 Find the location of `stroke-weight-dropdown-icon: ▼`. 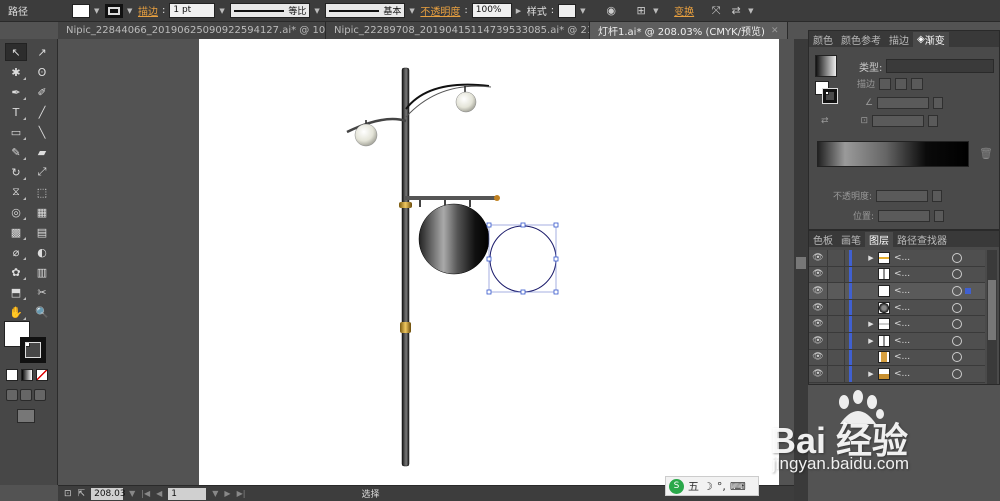

stroke-weight-dropdown-icon: ▼ is located at coordinates (222, 11).